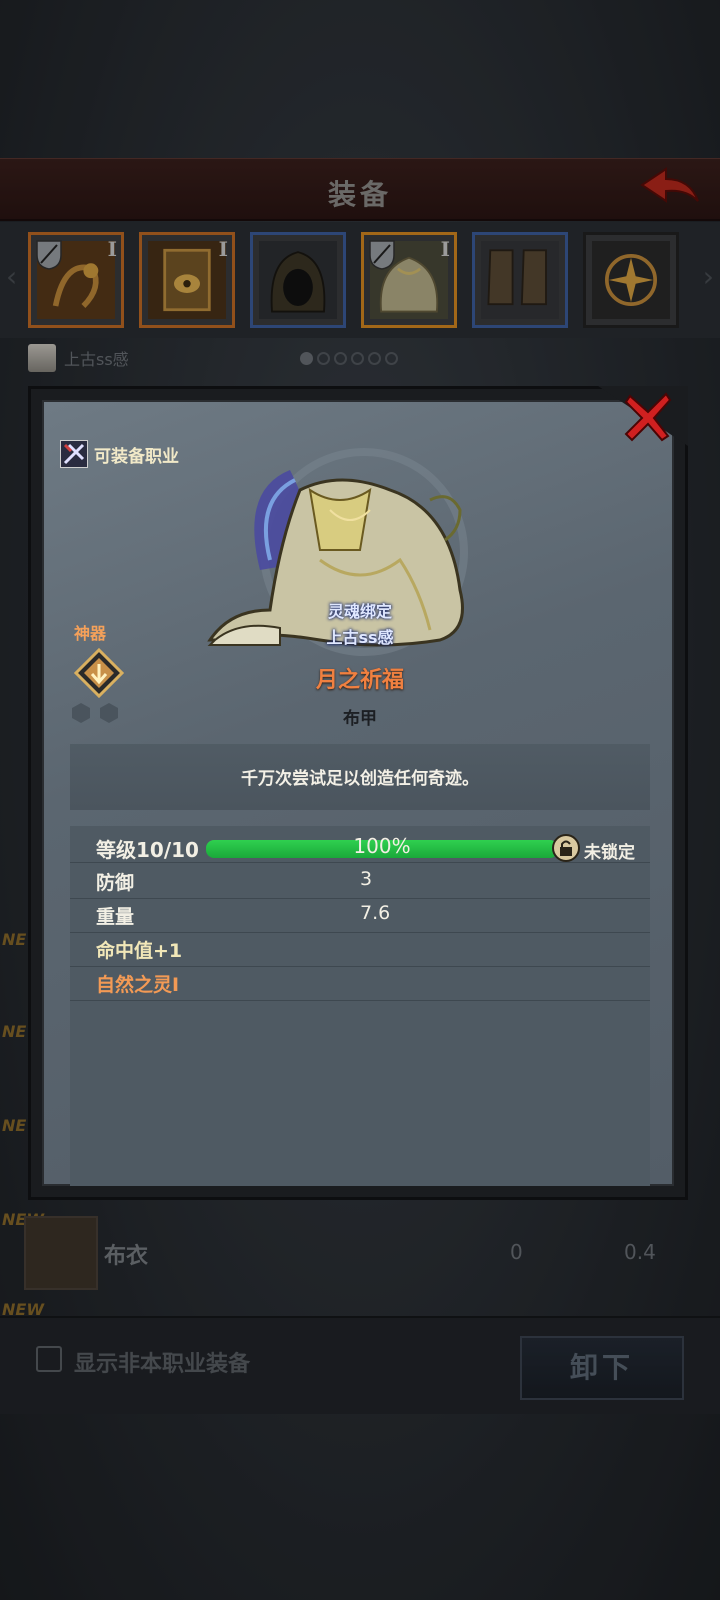  Describe the element at coordinates (609, 853) in the screenshot. I see `lock-status: 未锁定` at that location.